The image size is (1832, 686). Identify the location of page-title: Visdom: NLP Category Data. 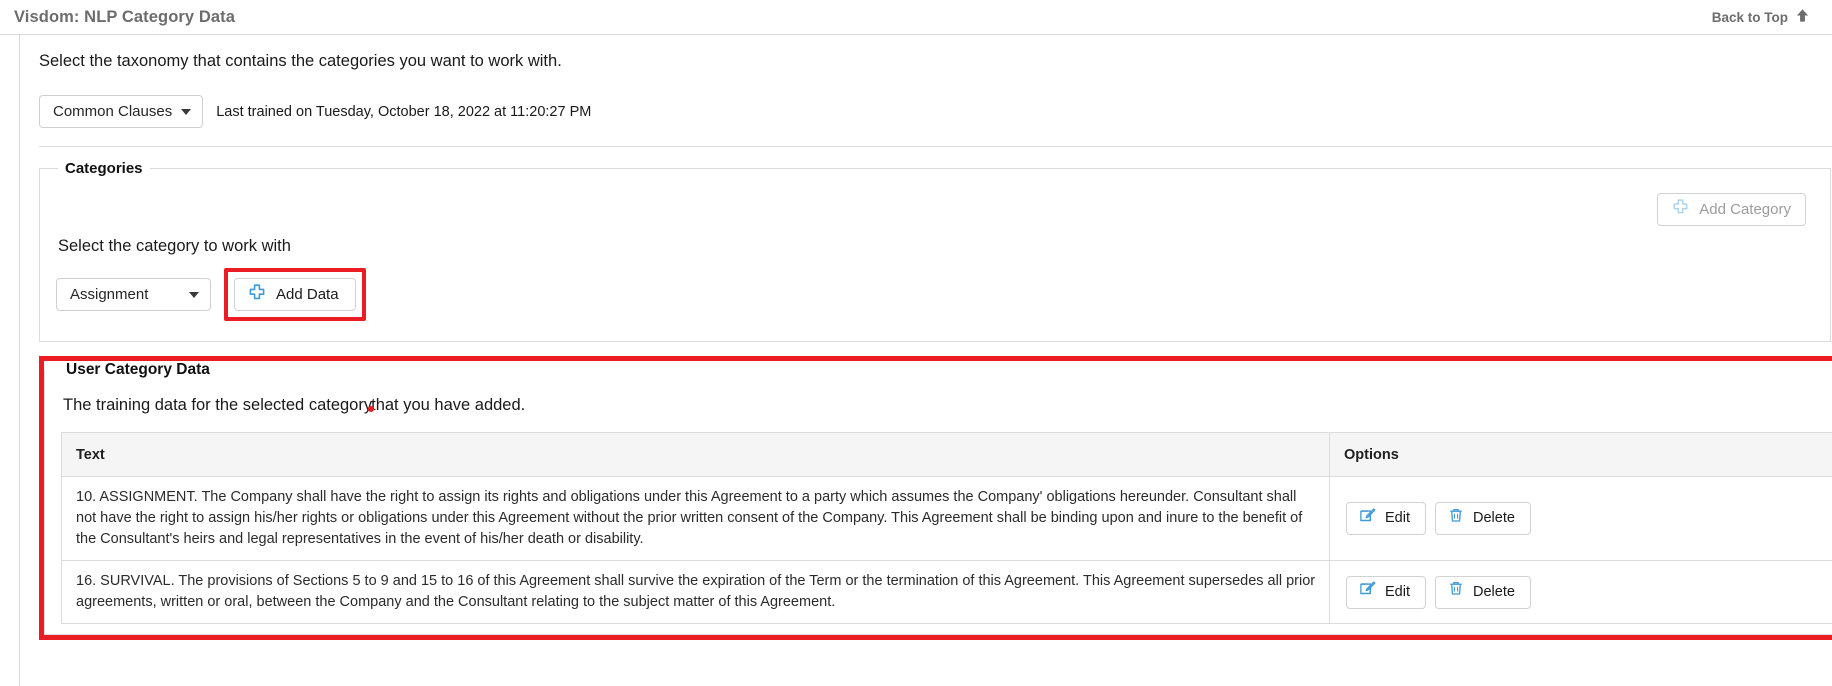
(125, 16).